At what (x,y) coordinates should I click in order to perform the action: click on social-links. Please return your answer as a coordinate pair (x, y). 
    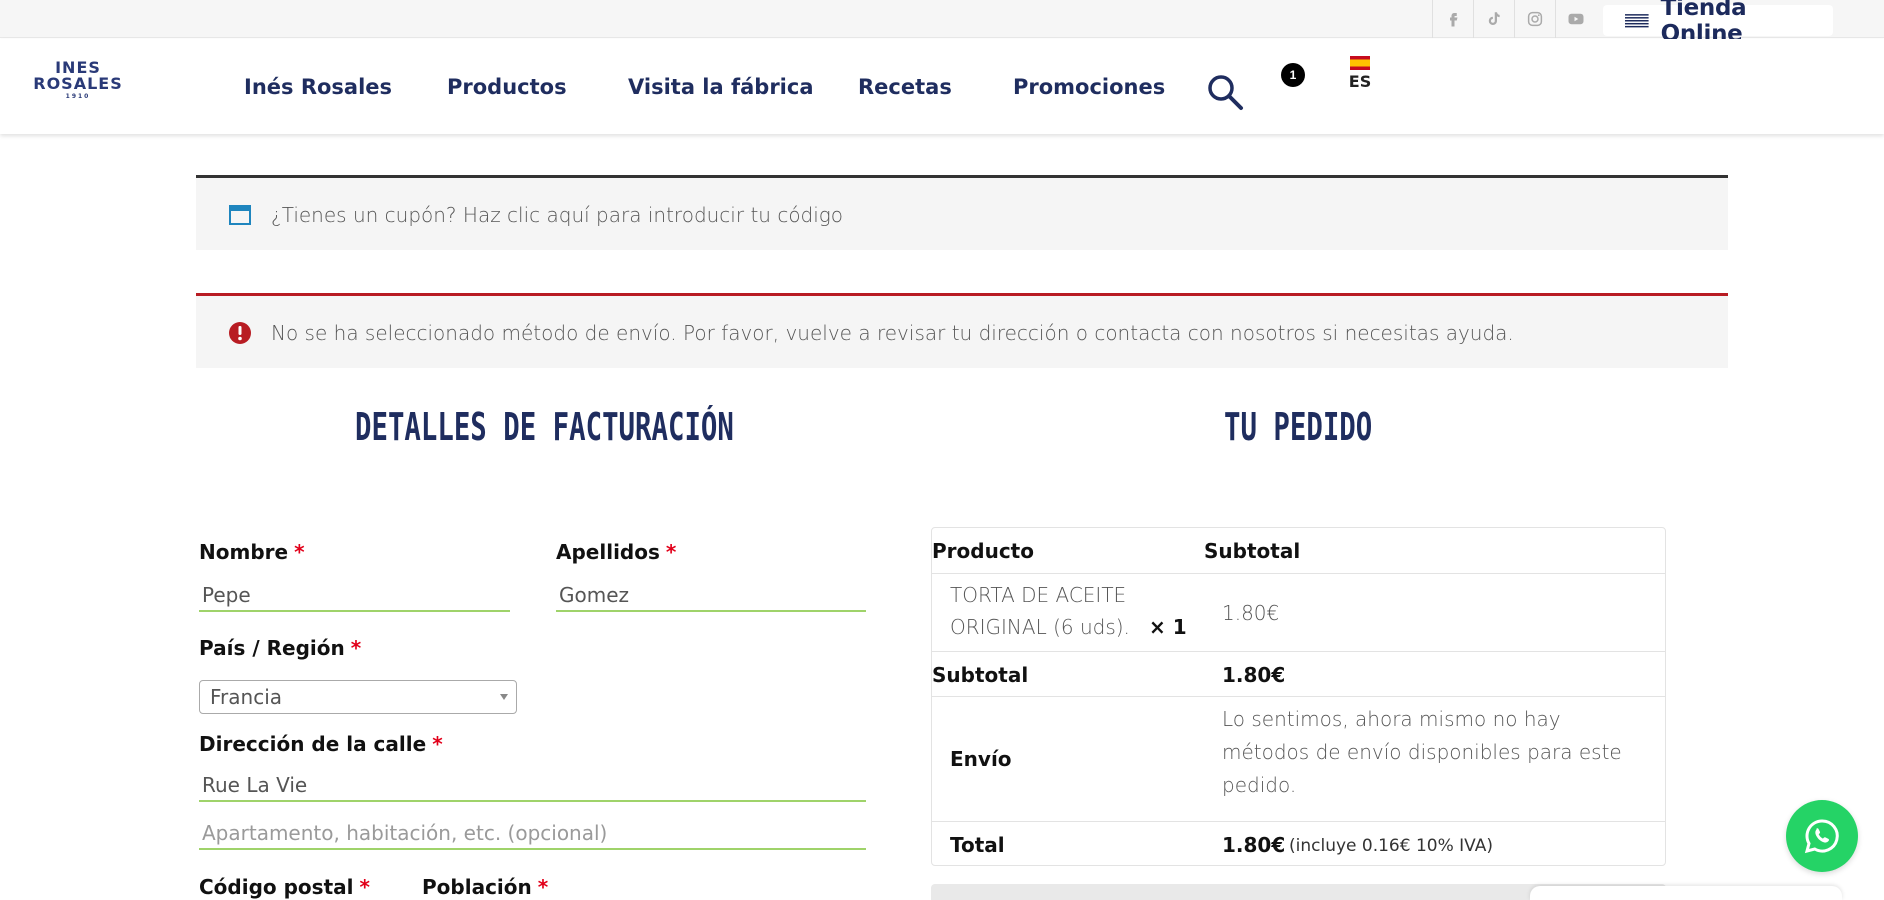
    Looking at the image, I should click on (1514, 19).